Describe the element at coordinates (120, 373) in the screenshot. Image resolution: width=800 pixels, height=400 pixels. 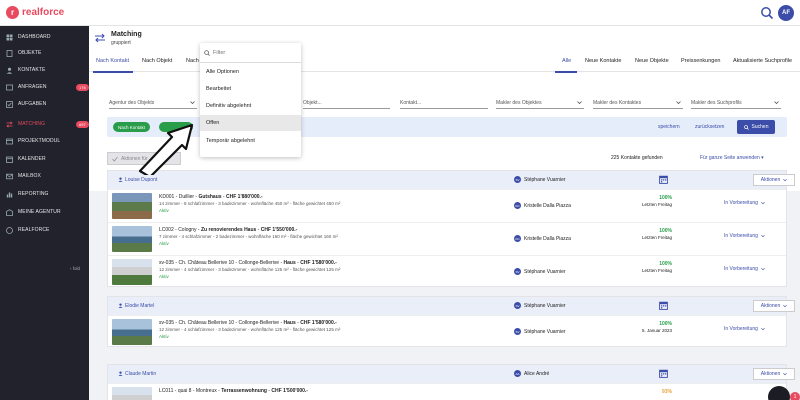
I see `person-icon` at that location.